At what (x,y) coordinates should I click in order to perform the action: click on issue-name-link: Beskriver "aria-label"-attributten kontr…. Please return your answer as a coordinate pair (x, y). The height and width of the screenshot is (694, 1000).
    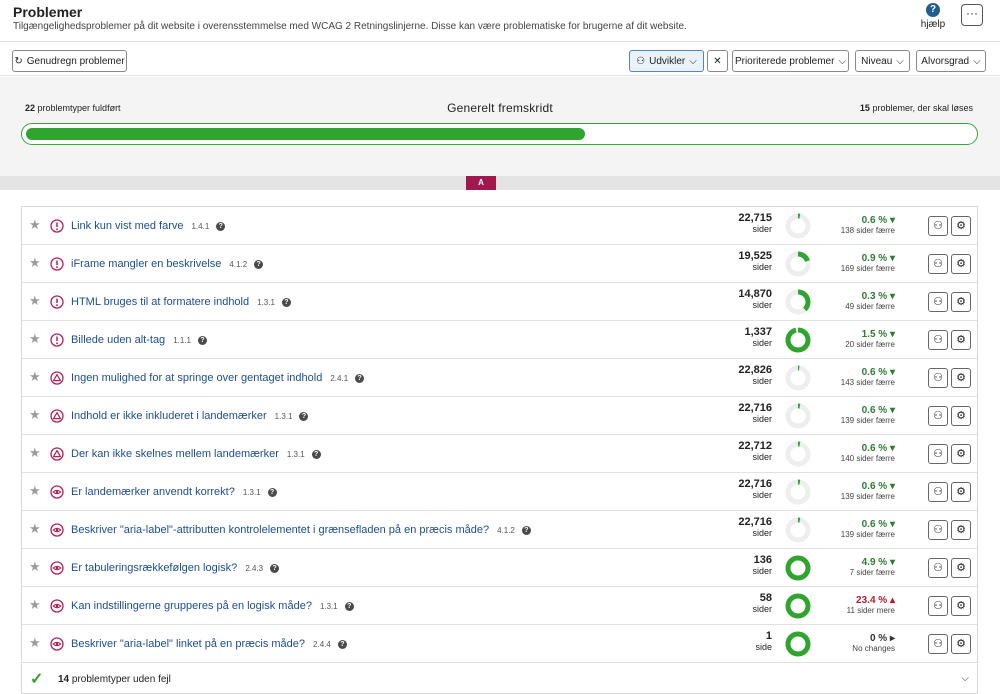
    Looking at the image, I should click on (301, 530).